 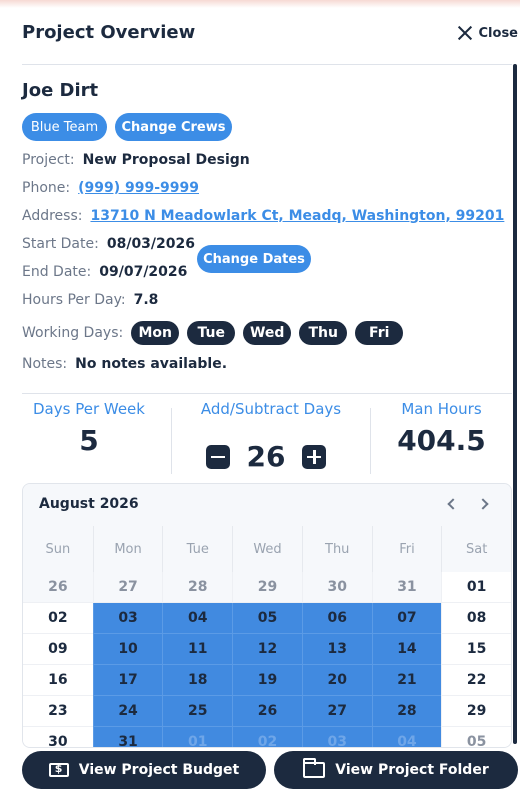 I want to click on calendar-day-selected: 27, so click(x=336, y=711).